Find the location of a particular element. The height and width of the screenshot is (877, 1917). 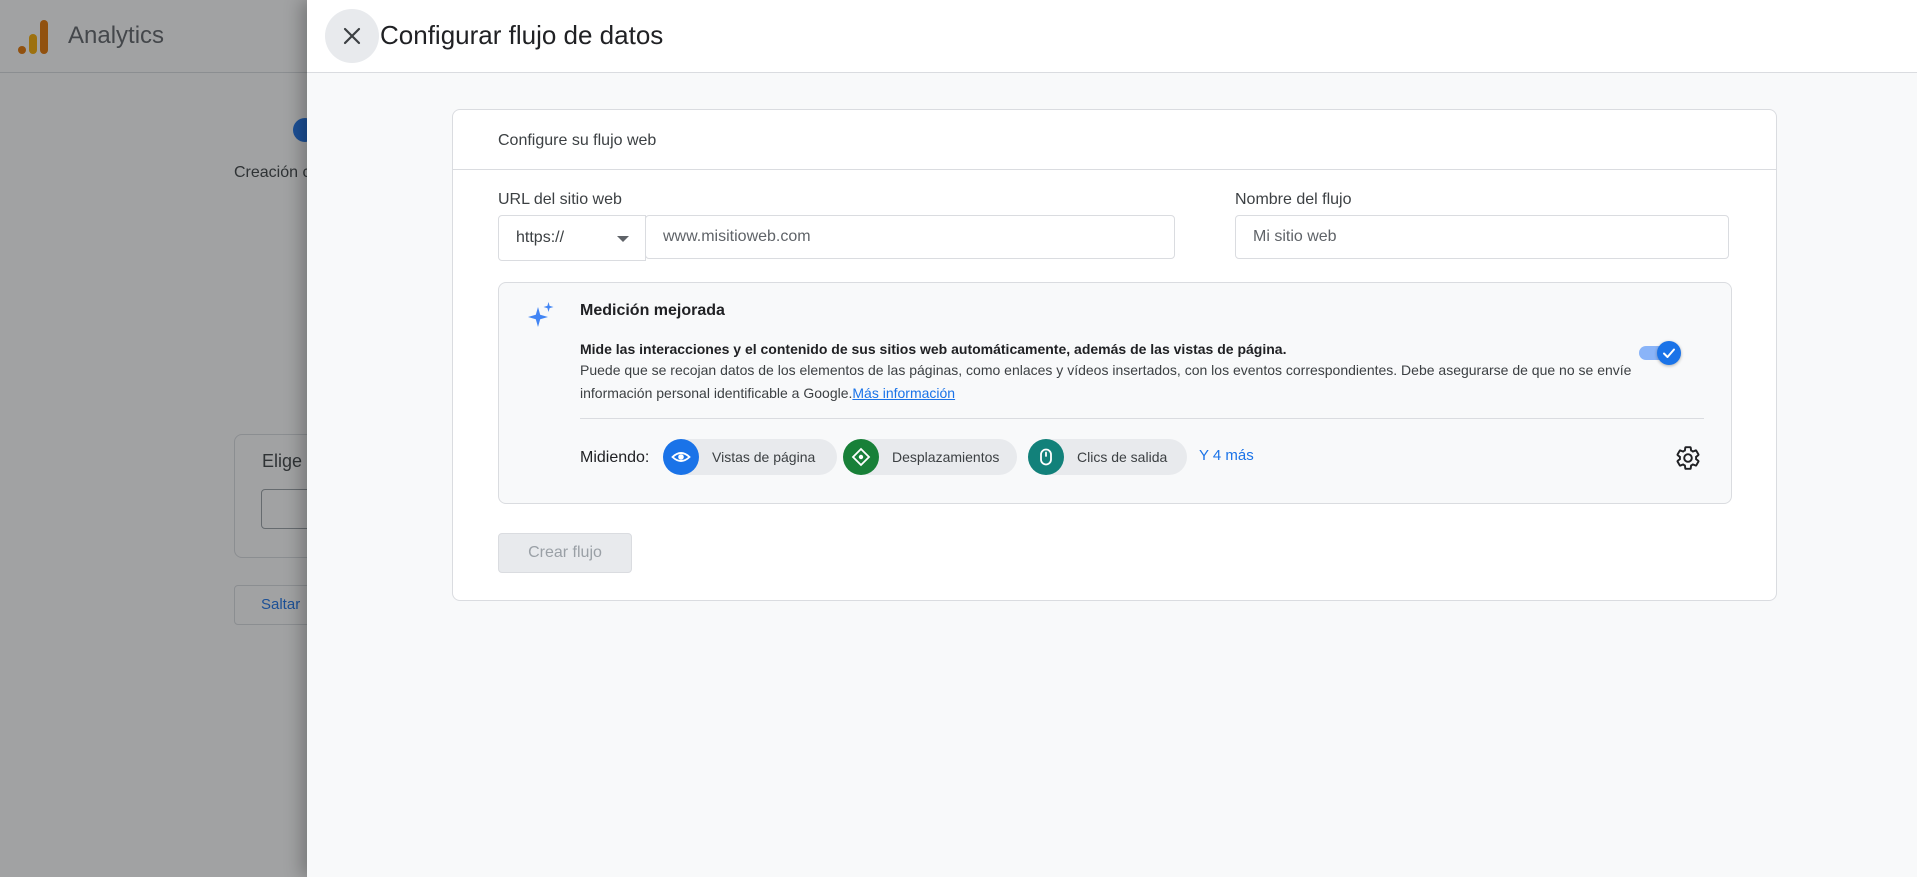

panel-header: Configurar flujo de datos is located at coordinates (1112, 36).